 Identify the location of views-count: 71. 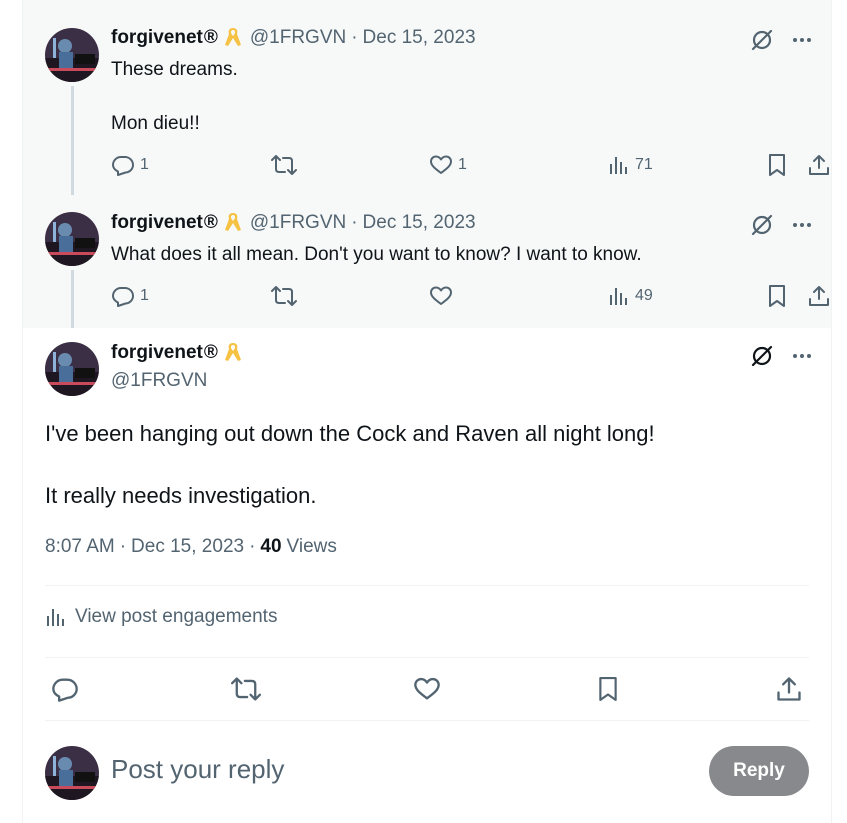
(644, 164).